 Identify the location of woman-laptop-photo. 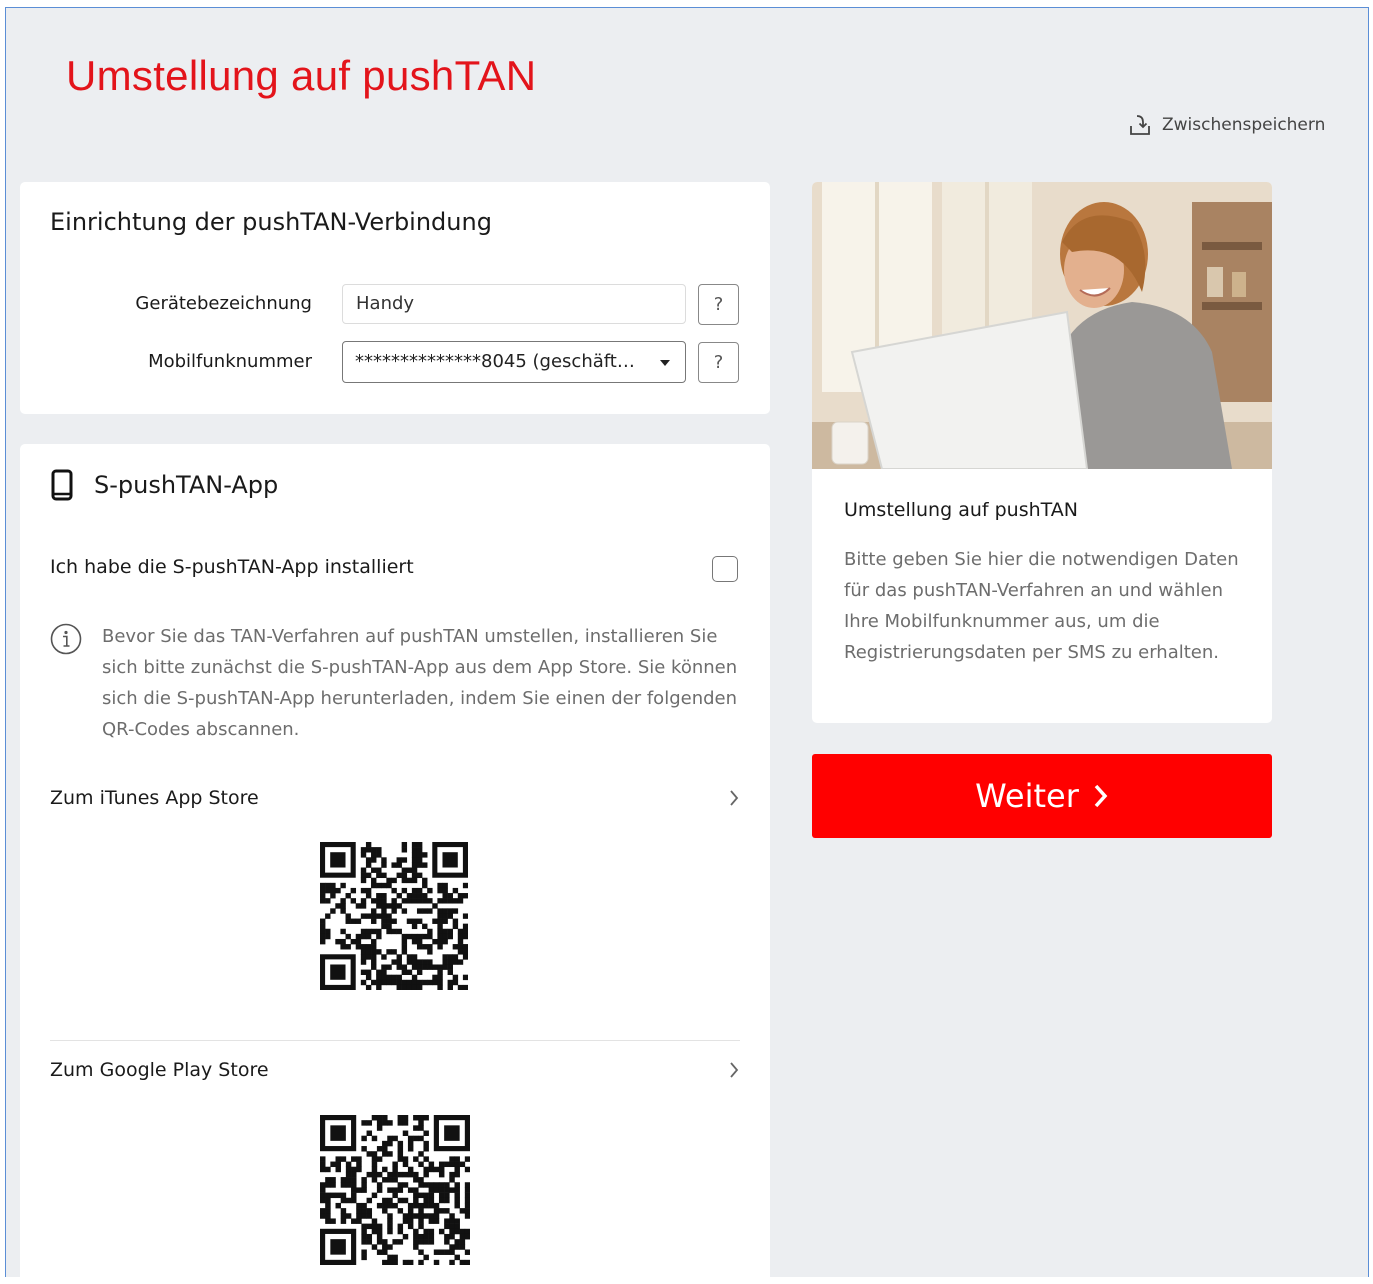
(1042, 325).